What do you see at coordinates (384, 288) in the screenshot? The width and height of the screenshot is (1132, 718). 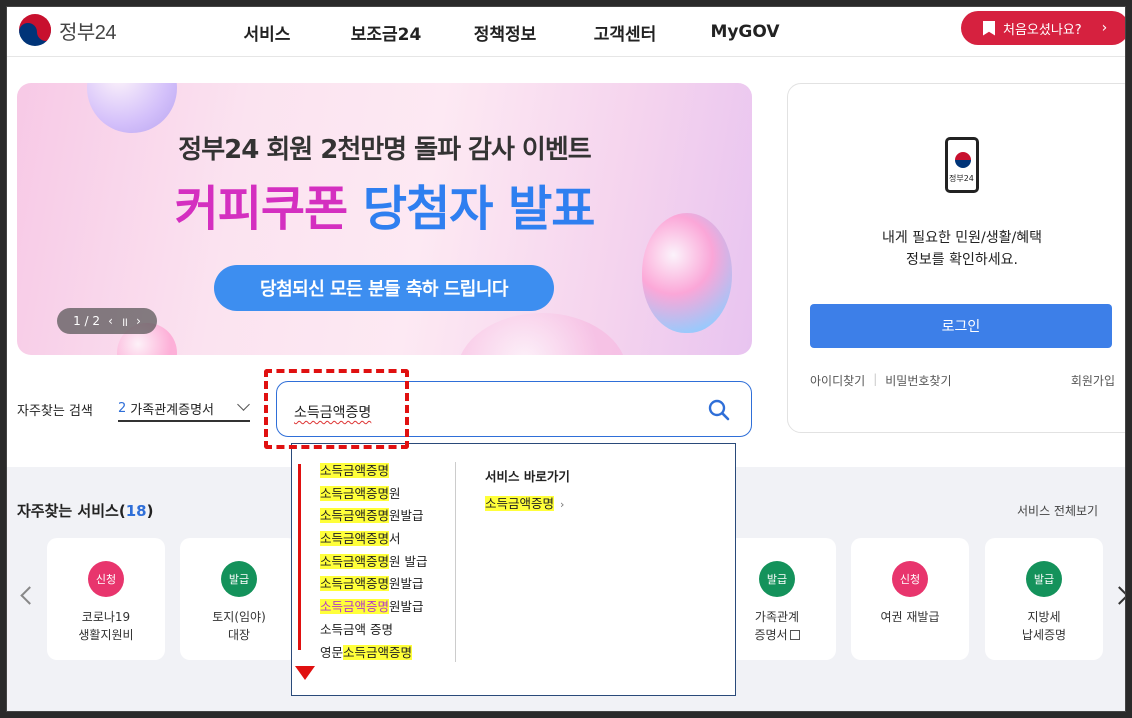 I see `banner-pill: 당첨되신 모든 분들 축하 드립니다` at bounding box center [384, 288].